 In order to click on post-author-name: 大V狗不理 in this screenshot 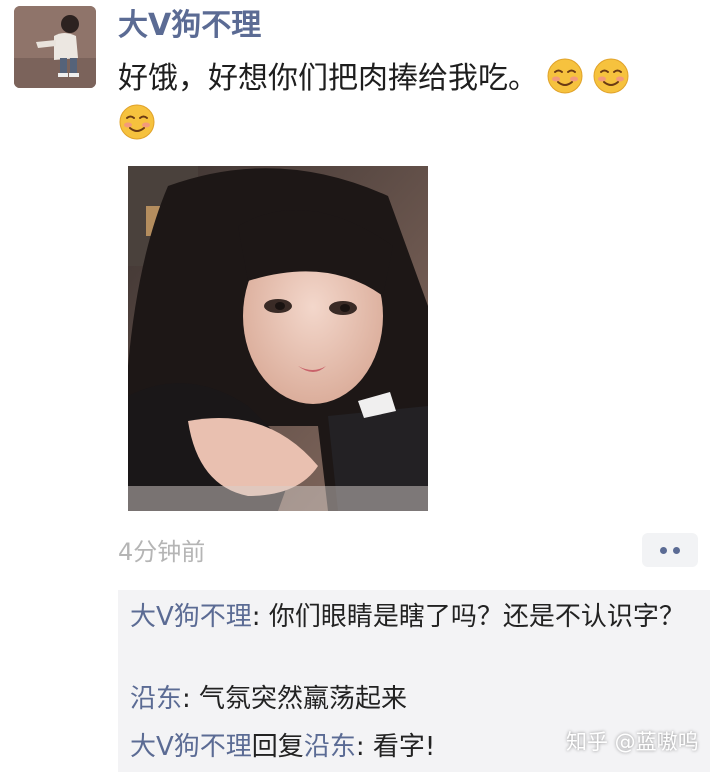, I will do `click(189, 26)`.